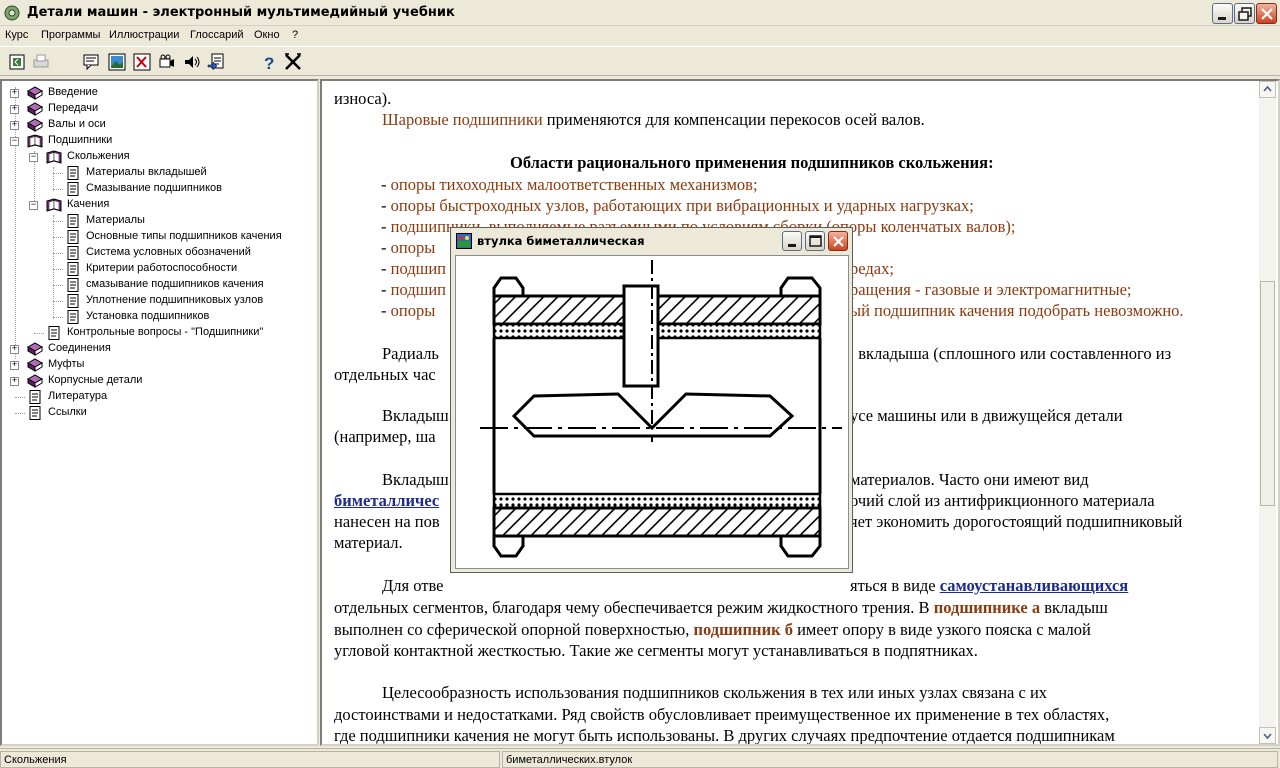 The image size is (1280, 768). What do you see at coordinates (67, 412) in the screenshot?
I see `tree-item-label: Ссылки` at bounding box center [67, 412].